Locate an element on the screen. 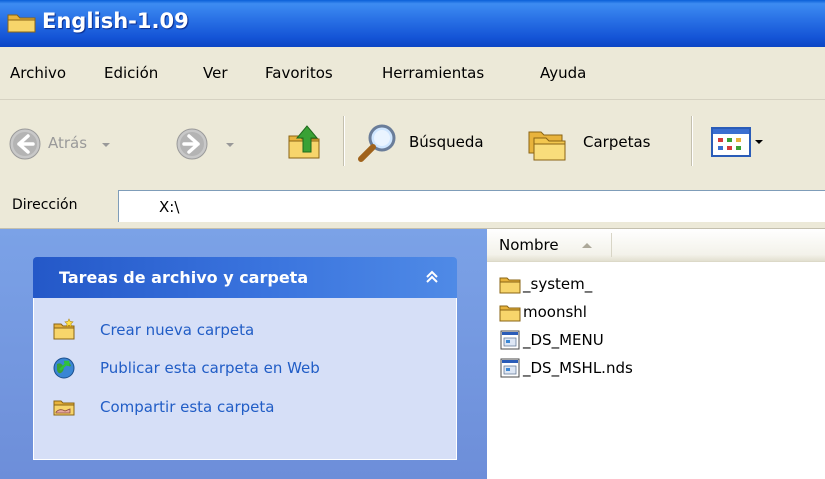 The image size is (825, 479). file-list-item: _system_ is located at coordinates (659, 285).